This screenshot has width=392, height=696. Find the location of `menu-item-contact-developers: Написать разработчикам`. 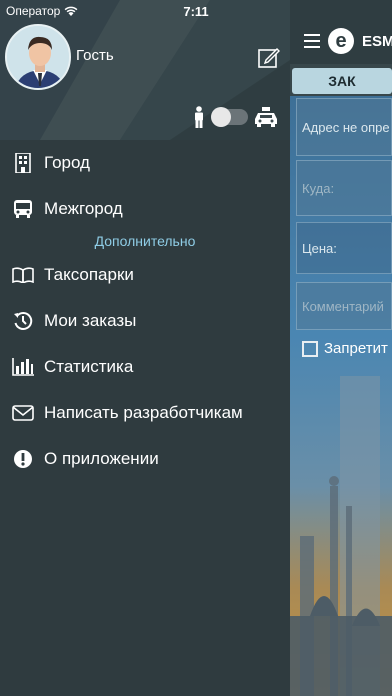

menu-item-contact-developers: Написать разработчикам is located at coordinates (145, 413).